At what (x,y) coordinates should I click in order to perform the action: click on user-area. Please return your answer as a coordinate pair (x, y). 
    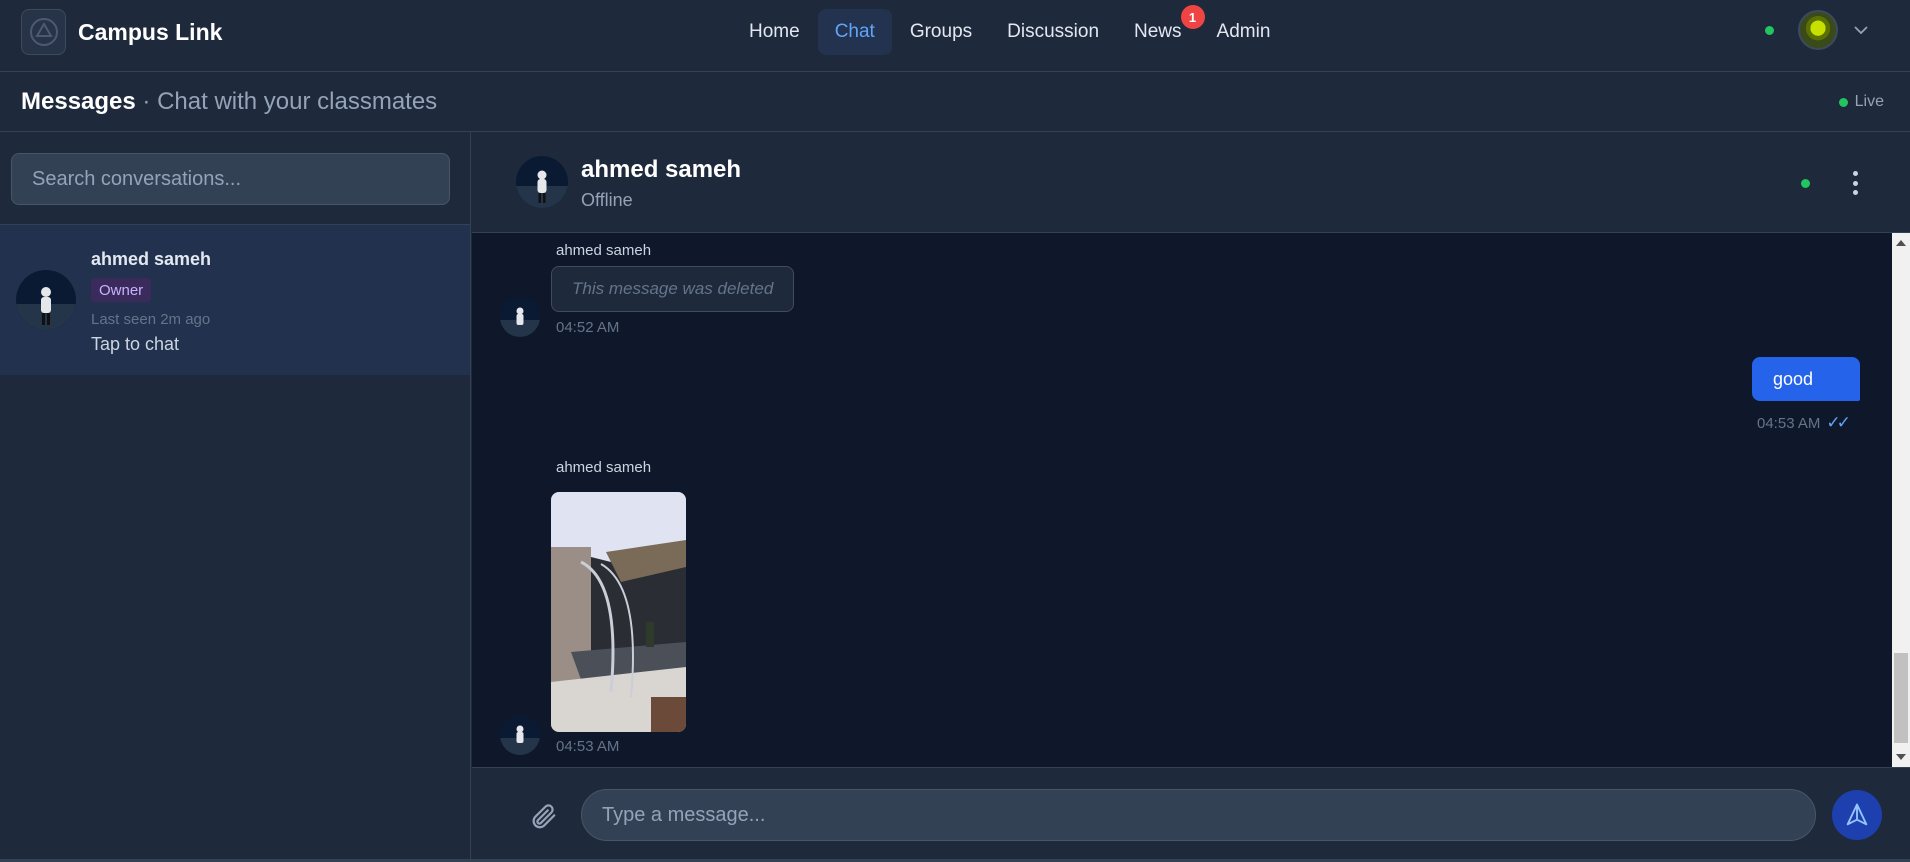
    Looking at the image, I should click on (1817, 30).